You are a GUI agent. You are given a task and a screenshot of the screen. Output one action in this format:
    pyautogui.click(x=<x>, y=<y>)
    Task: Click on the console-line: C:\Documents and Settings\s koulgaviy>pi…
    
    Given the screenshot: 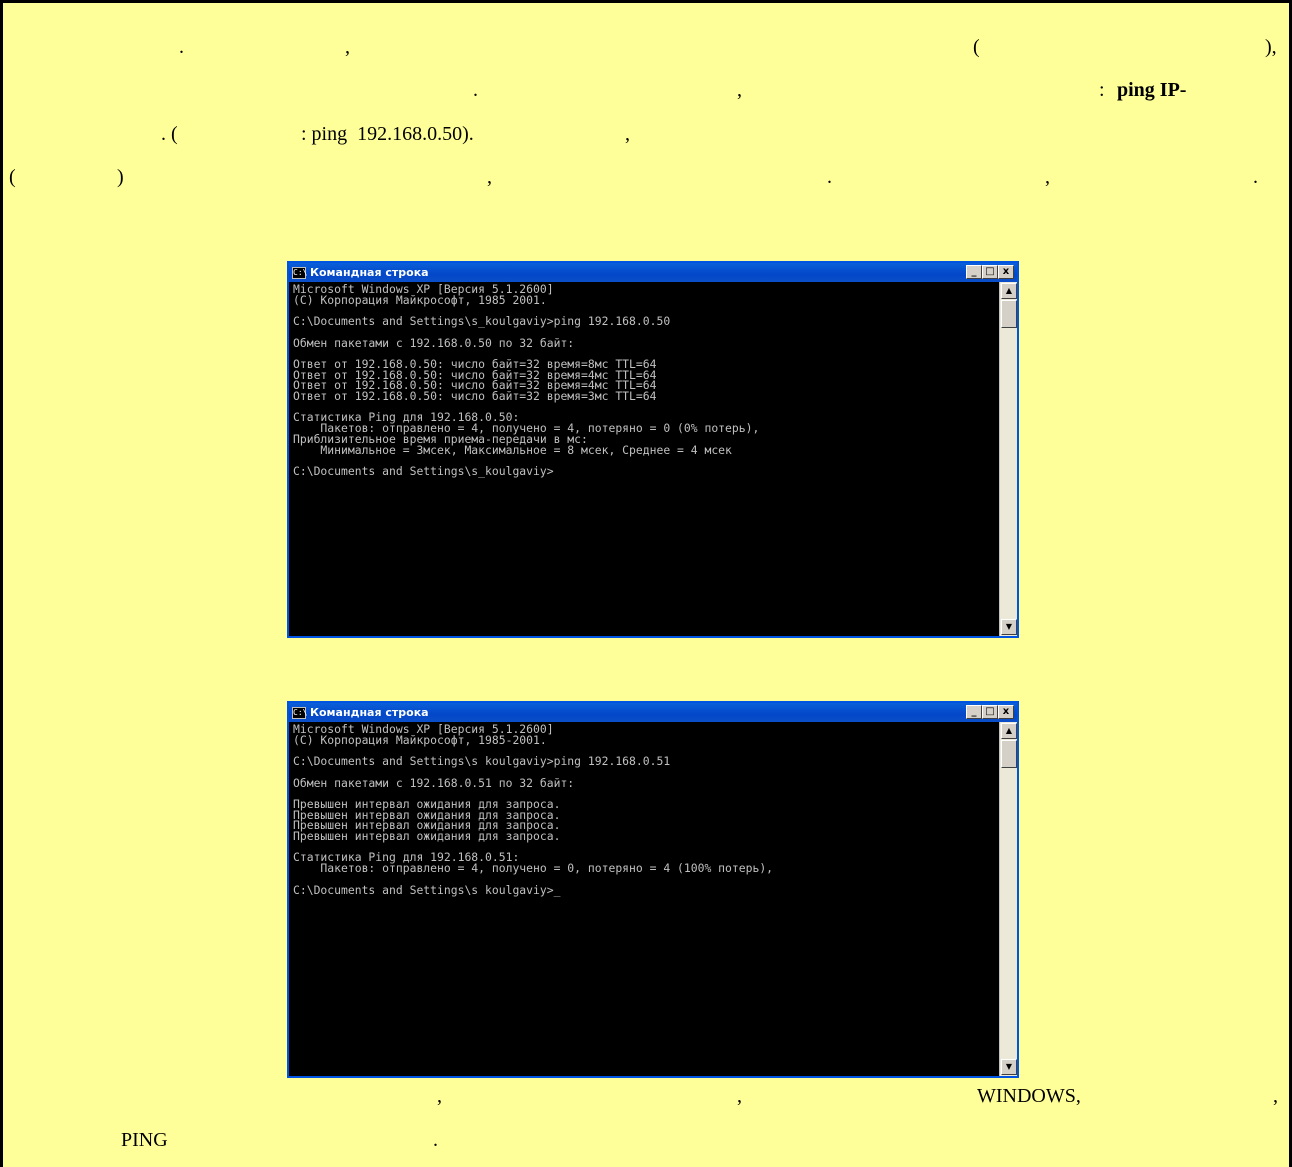 What is the action you would take?
    pyautogui.click(x=482, y=761)
    